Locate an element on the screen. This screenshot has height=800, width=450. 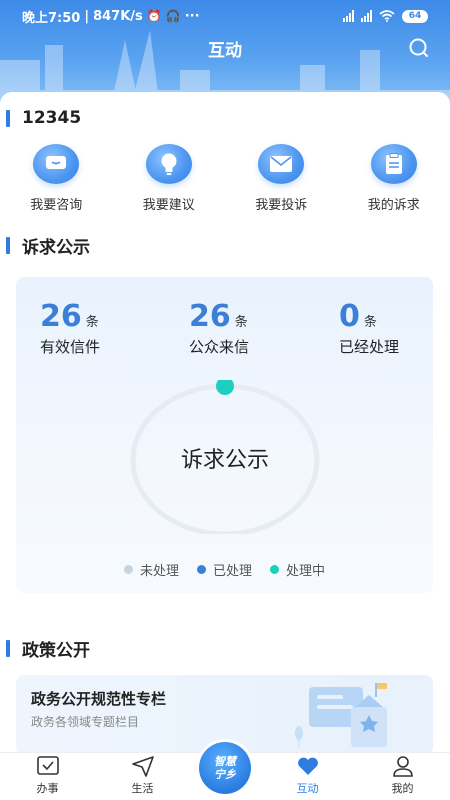
logo-line-2: 宁乡 is located at coordinates (225, 774).